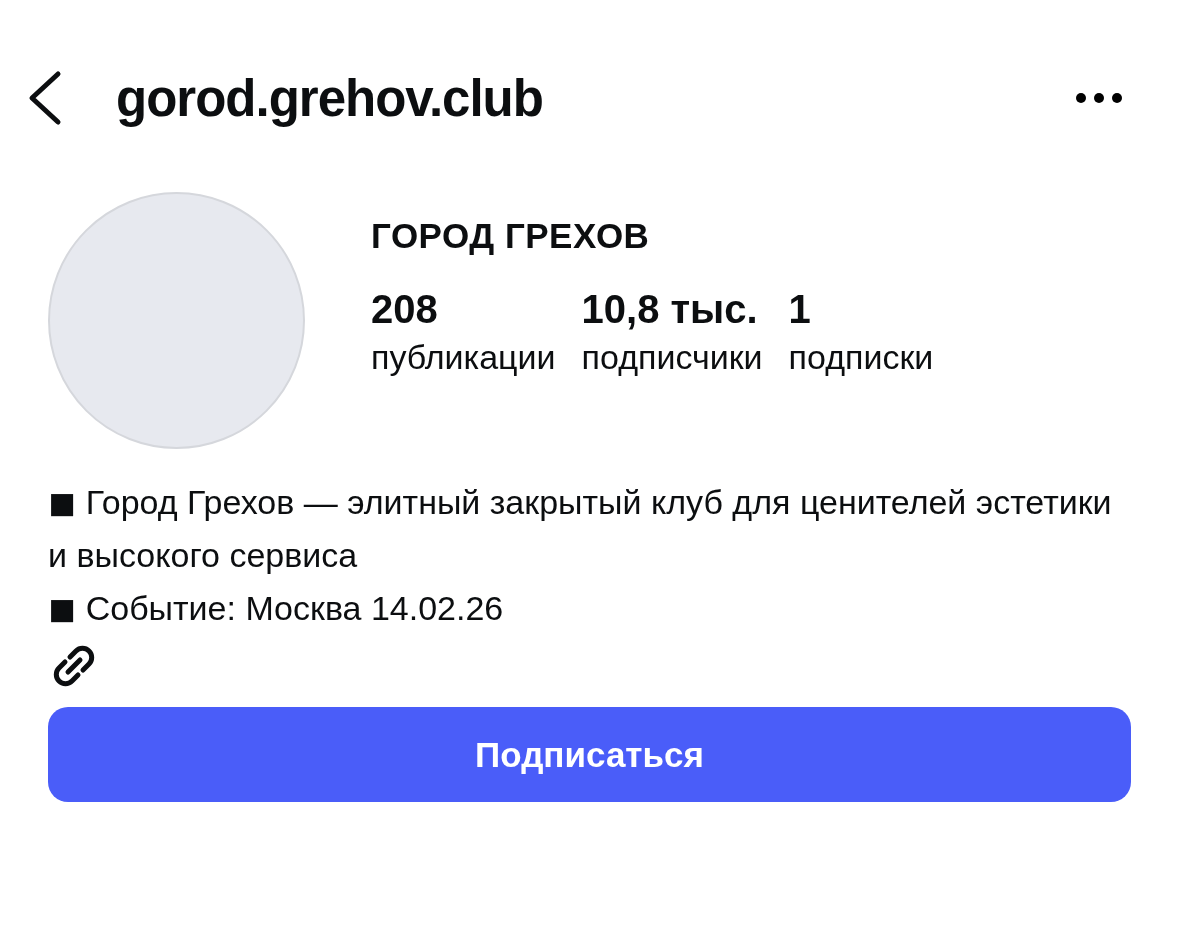  Describe the element at coordinates (861, 357) in the screenshot. I see `stat-label: подписки` at that location.